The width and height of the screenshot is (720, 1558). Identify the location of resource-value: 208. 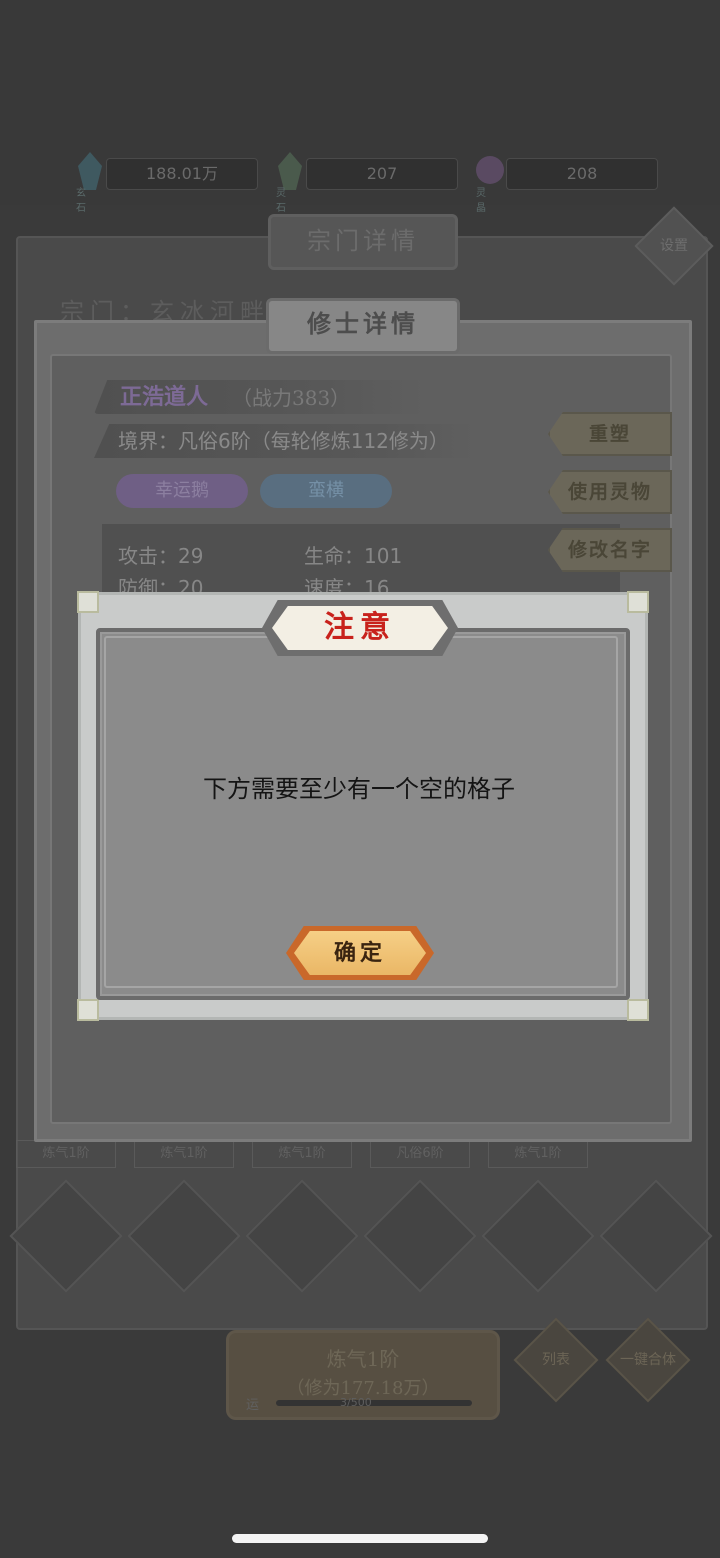
(582, 174).